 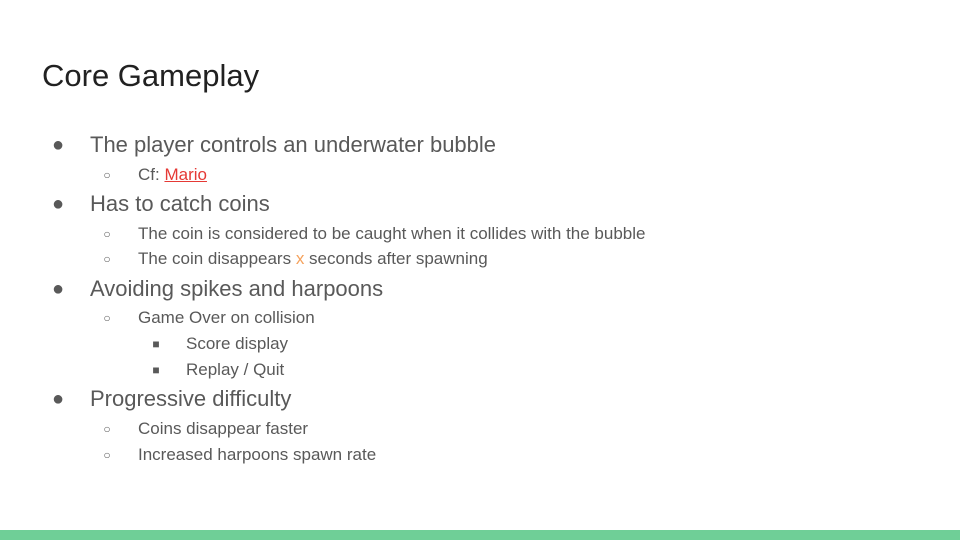 What do you see at coordinates (180, 203) in the screenshot?
I see `bullet-text: Has to catch coins` at bounding box center [180, 203].